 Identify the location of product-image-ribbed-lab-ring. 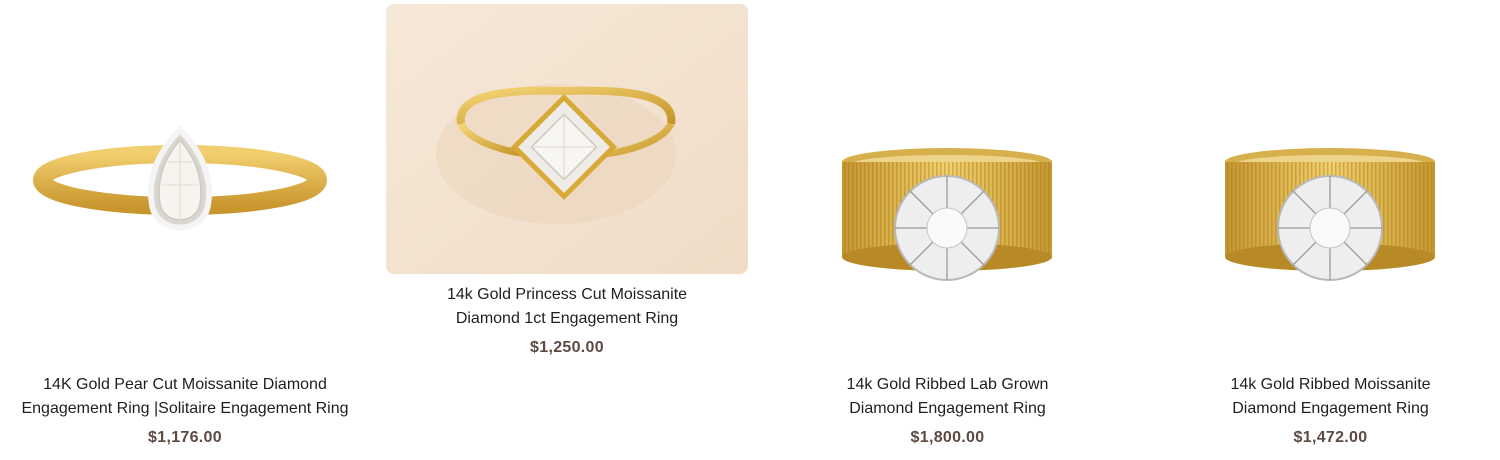
(947, 215).